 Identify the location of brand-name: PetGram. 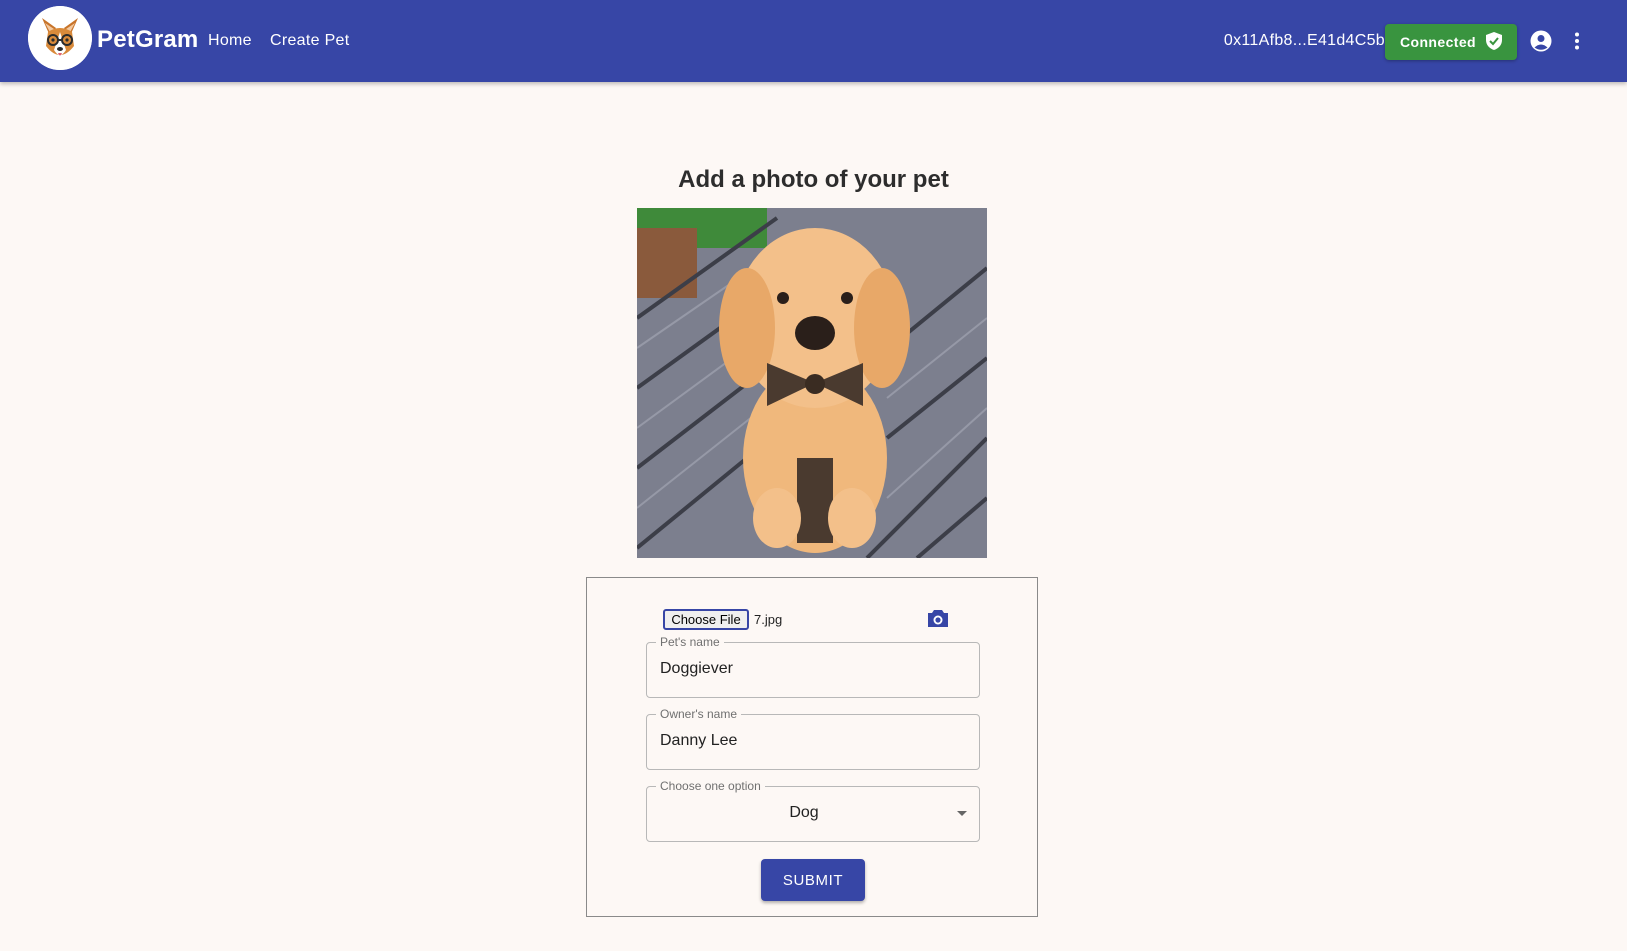
(147, 40).